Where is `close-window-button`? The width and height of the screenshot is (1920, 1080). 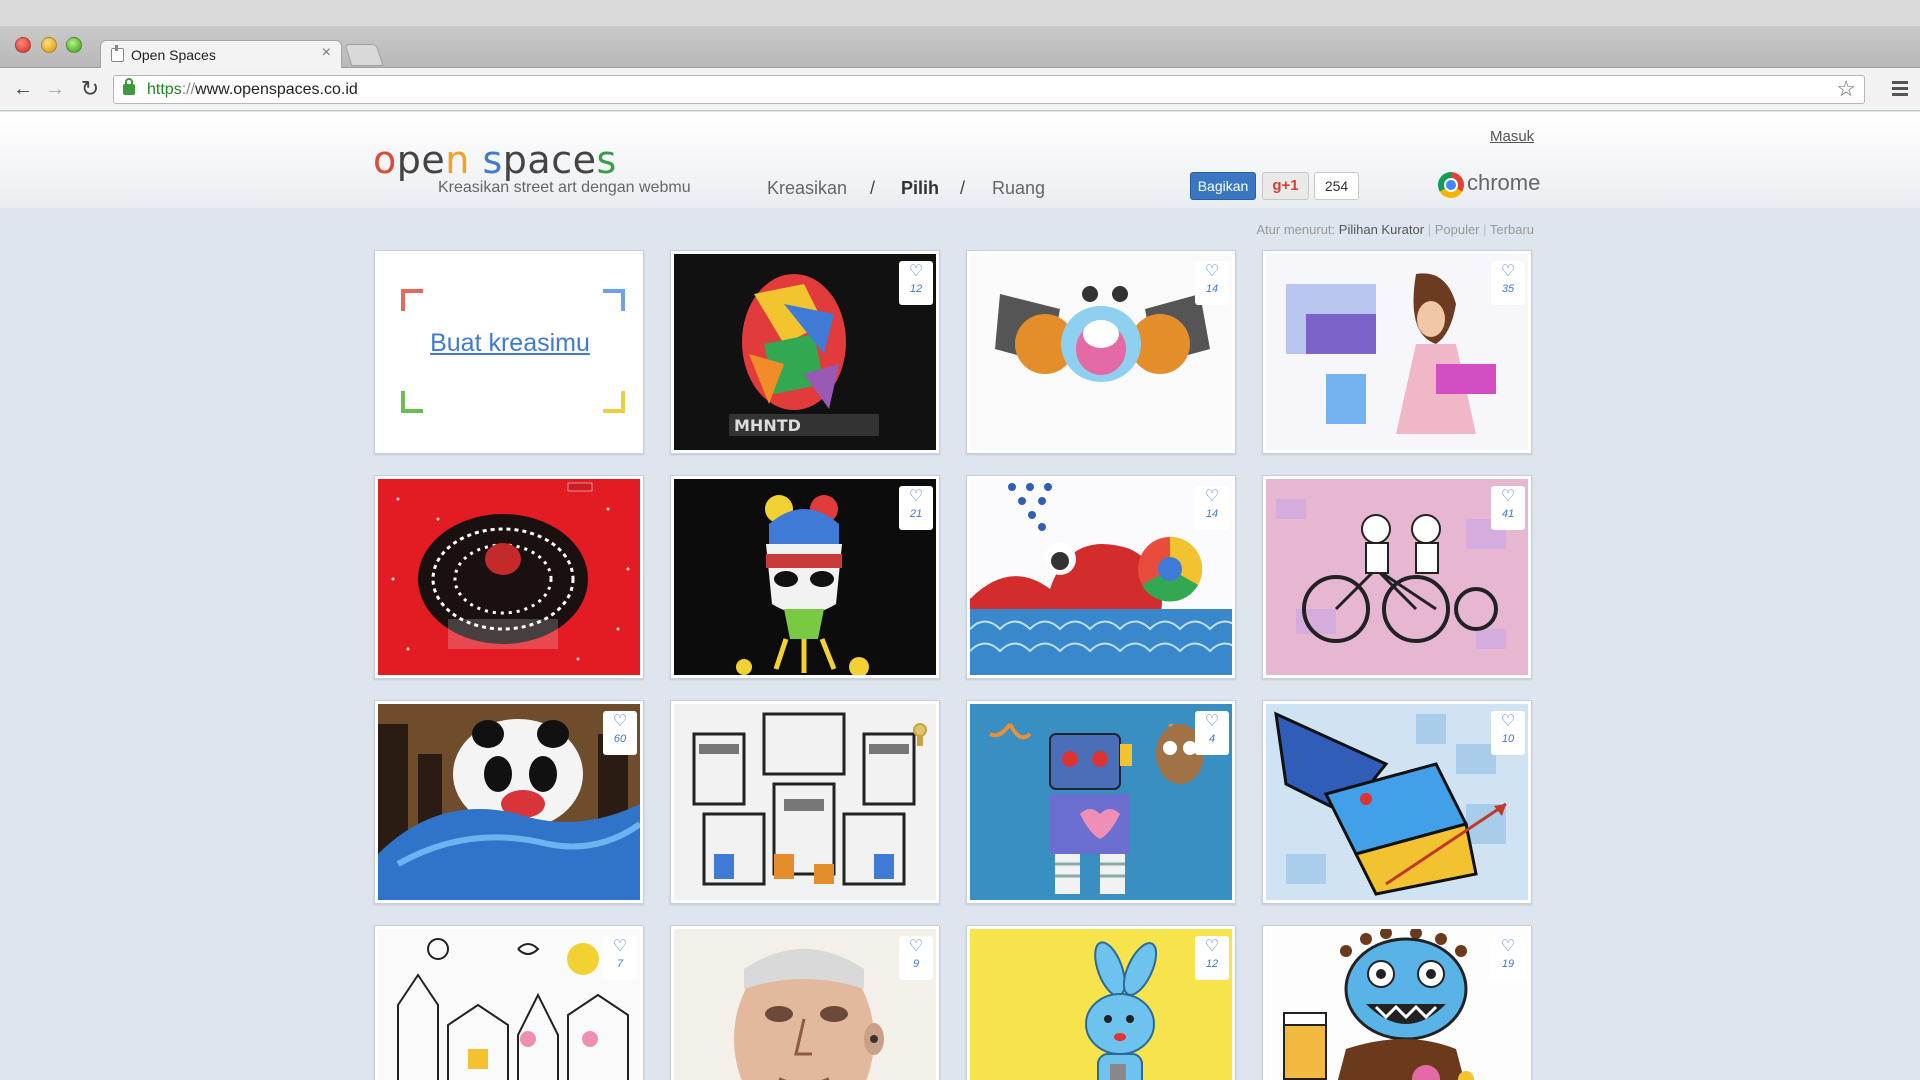 close-window-button is located at coordinates (23, 45).